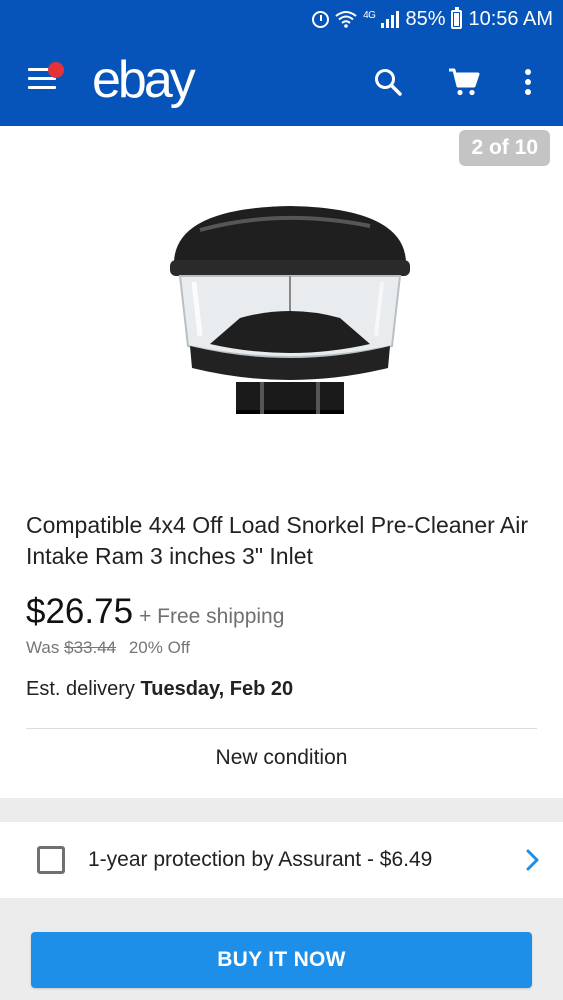 The image size is (563, 1000). I want to click on more-options-button, so click(528, 82).